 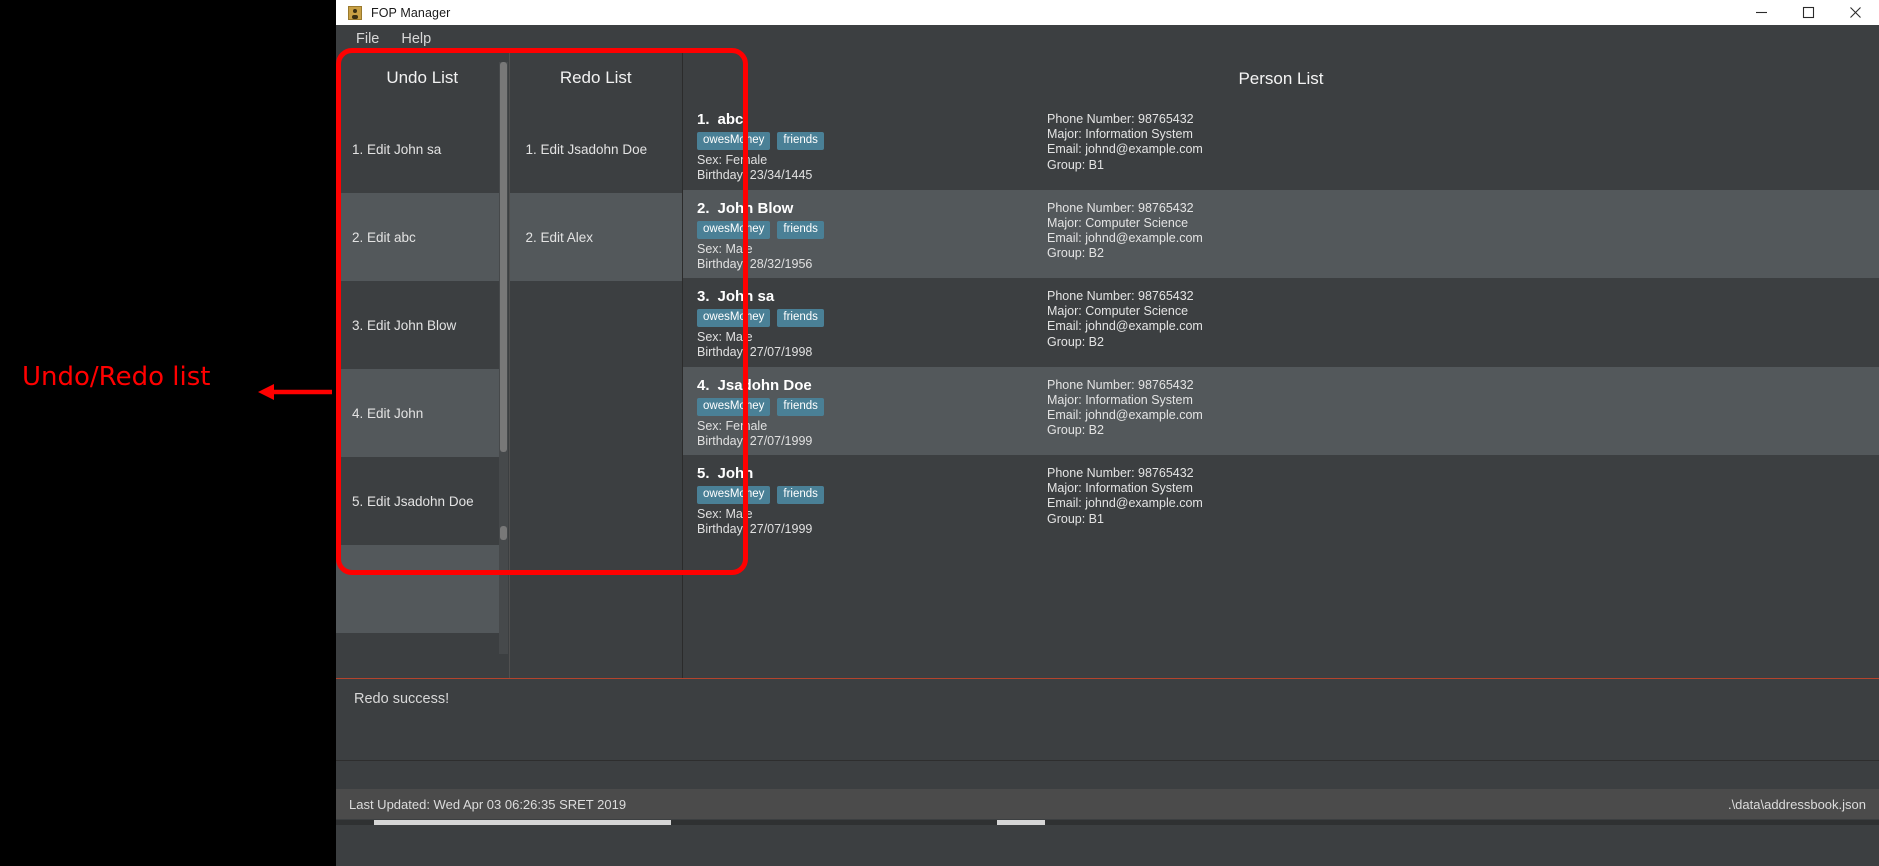 What do you see at coordinates (1021, 822) in the screenshot?
I see `scrollbar-thumb-horizontal-secondary` at bounding box center [1021, 822].